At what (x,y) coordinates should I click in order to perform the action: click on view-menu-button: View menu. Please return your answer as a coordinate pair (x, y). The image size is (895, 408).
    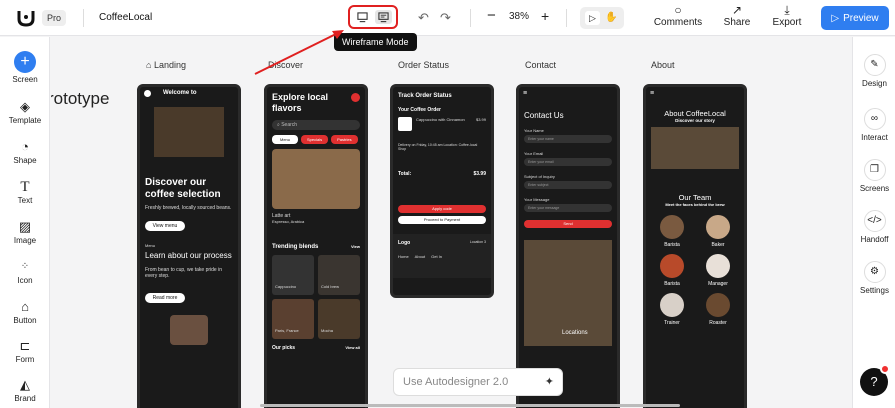
    Looking at the image, I should click on (165, 226).